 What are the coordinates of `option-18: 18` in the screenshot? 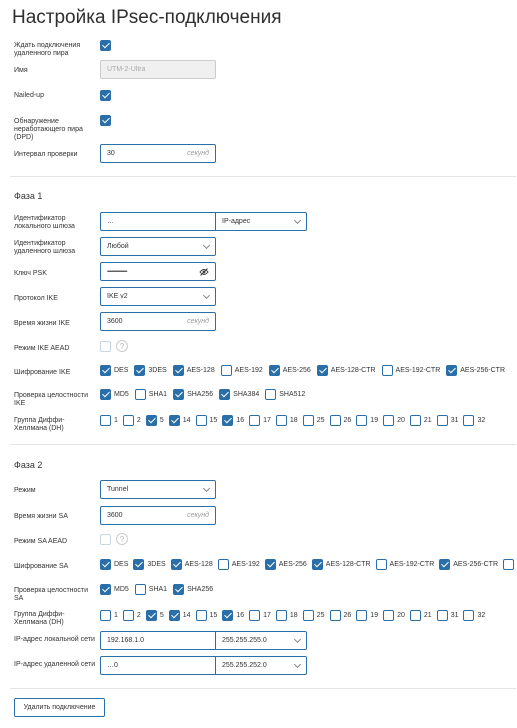 It's located at (286, 615).